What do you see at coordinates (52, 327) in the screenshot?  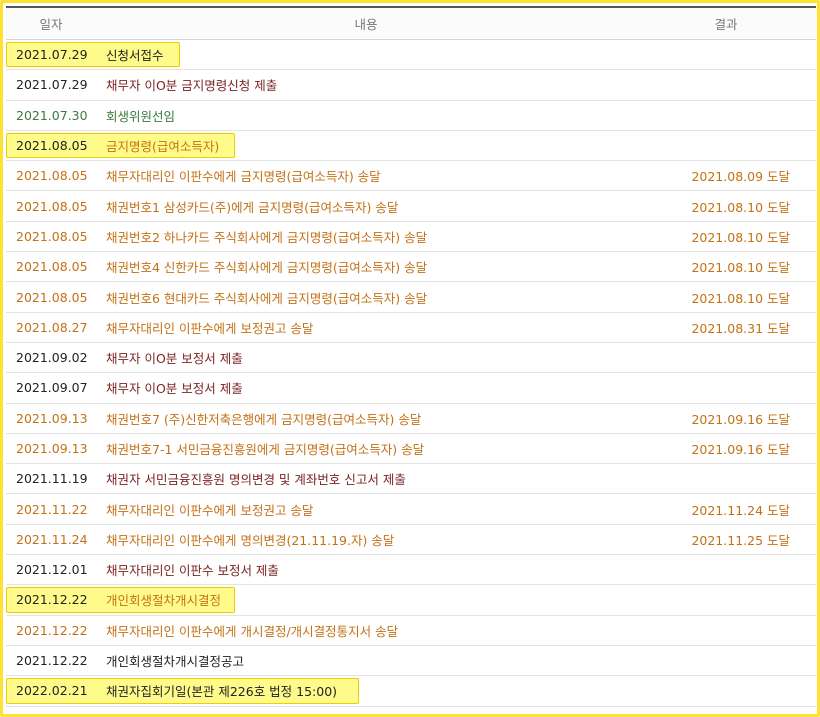 I see `row-date: 2021.08.27` at bounding box center [52, 327].